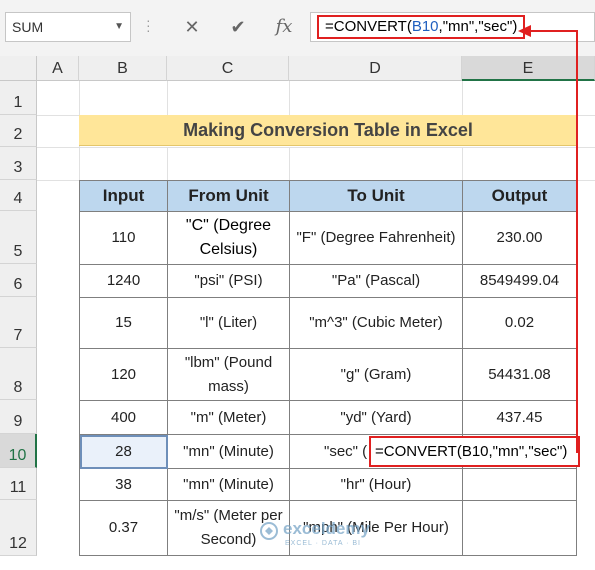 The image size is (595, 570). Describe the element at coordinates (375, 68) in the screenshot. I see `column-header-d: D` at that location.